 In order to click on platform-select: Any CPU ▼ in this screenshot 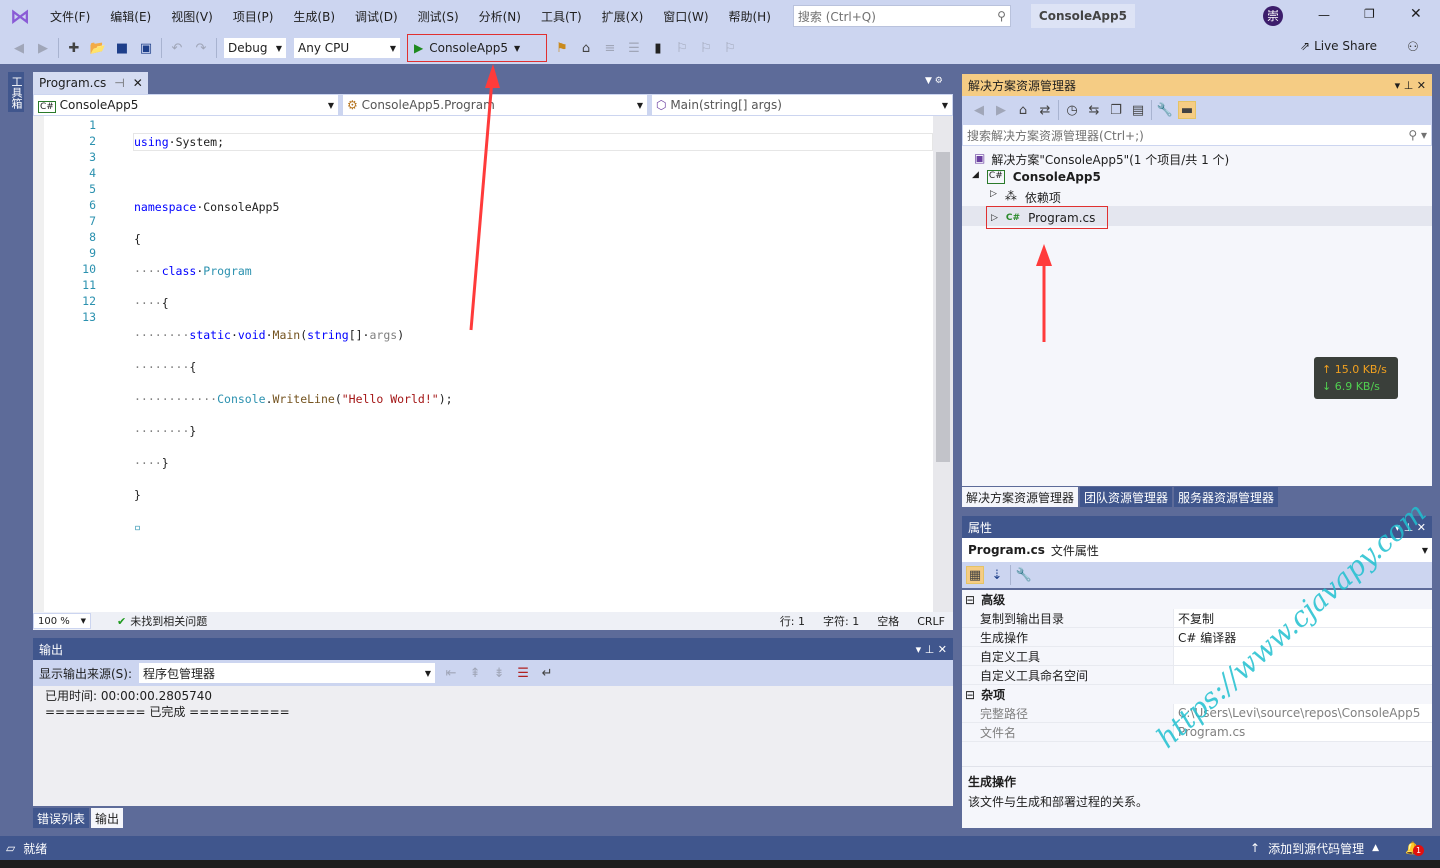, I will do `click(347, 48)`.